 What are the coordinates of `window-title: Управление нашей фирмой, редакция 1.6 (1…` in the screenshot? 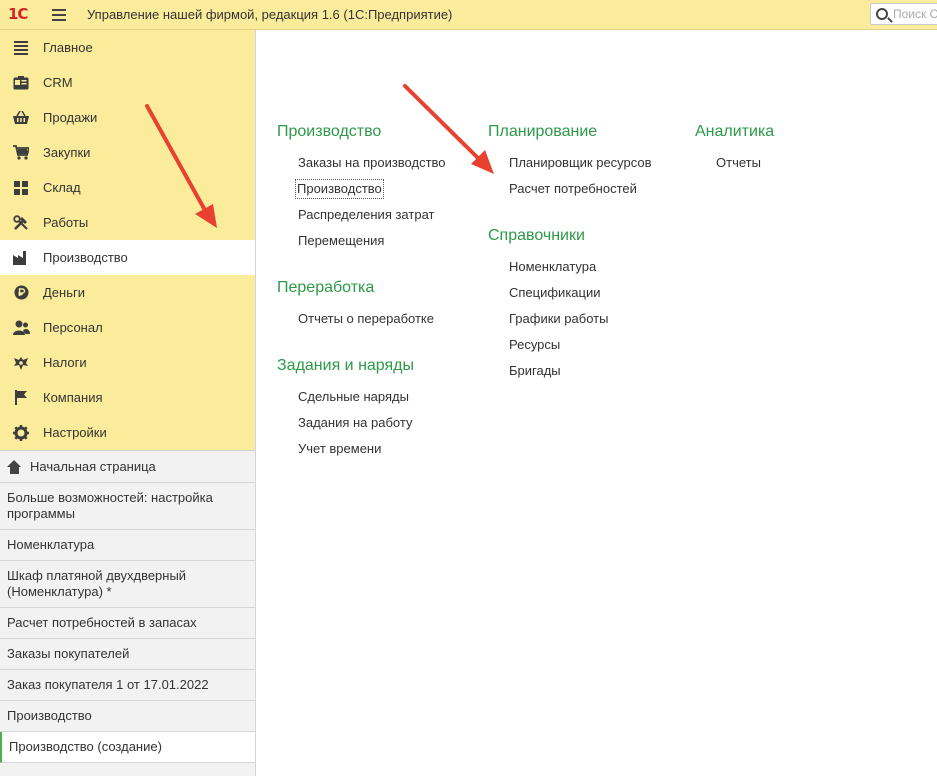 It's located at (270, 14).